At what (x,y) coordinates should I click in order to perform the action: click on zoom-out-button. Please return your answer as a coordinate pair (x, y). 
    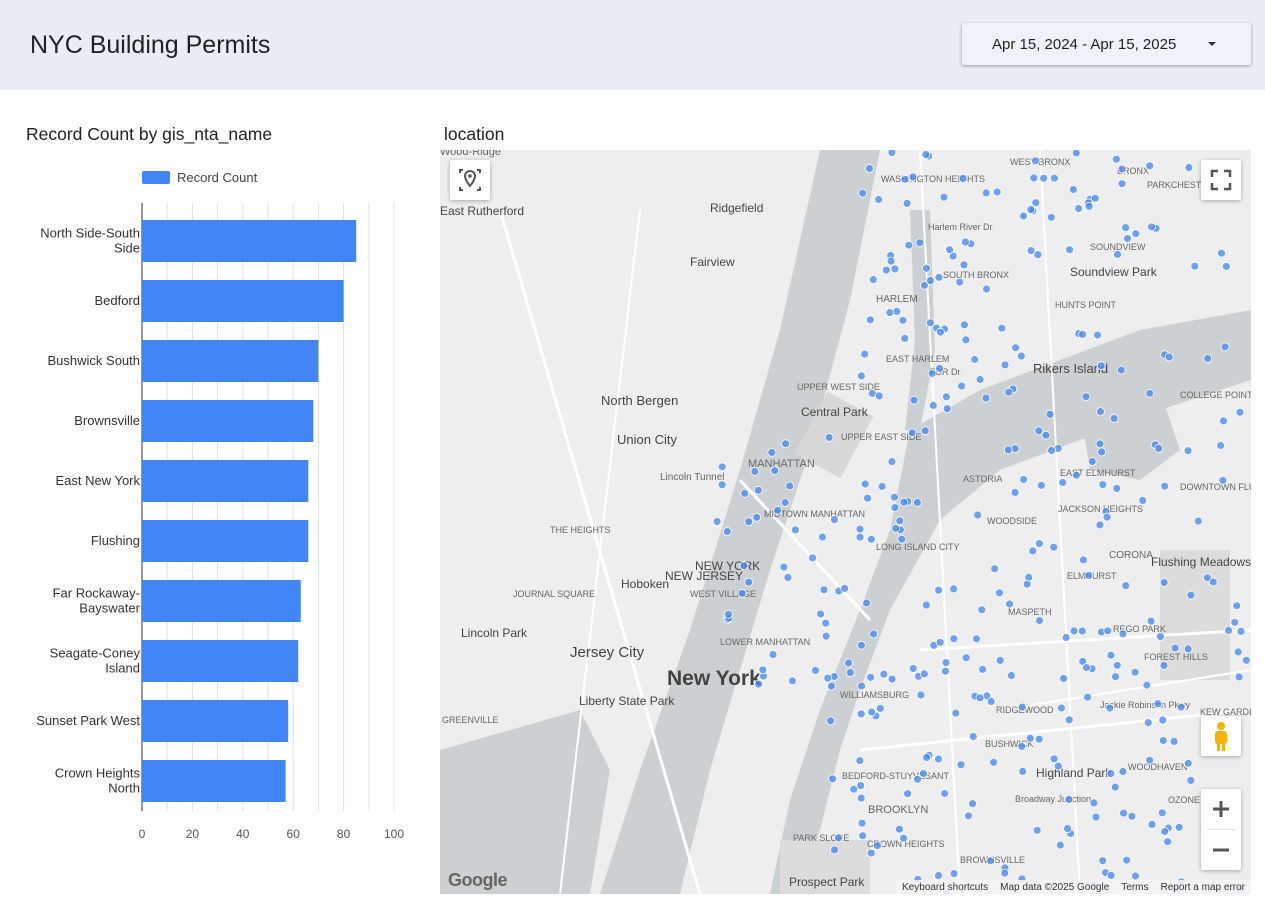
    Looking at the image, I should click on (1221, 850).